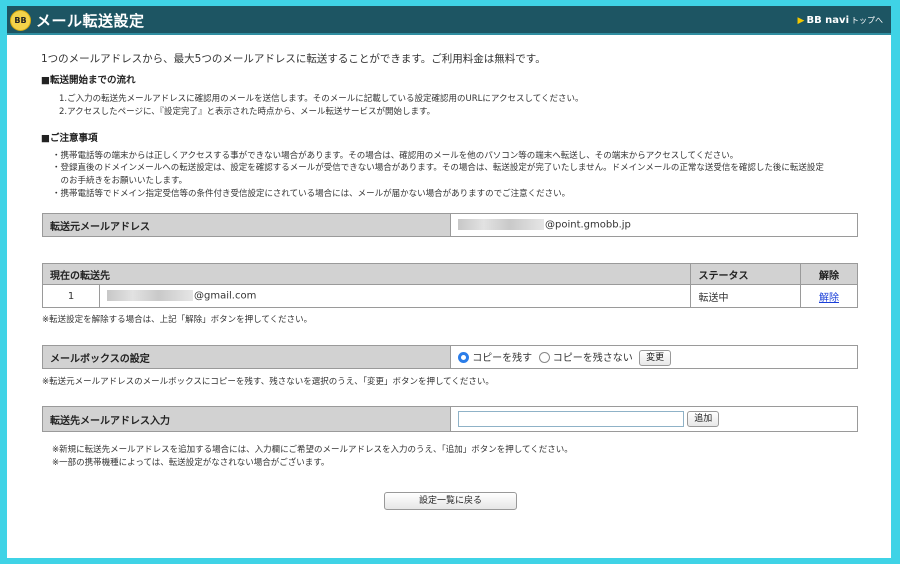  I want to click on mailbox-setting-label: メールボックスの設定, so click(246, 357).